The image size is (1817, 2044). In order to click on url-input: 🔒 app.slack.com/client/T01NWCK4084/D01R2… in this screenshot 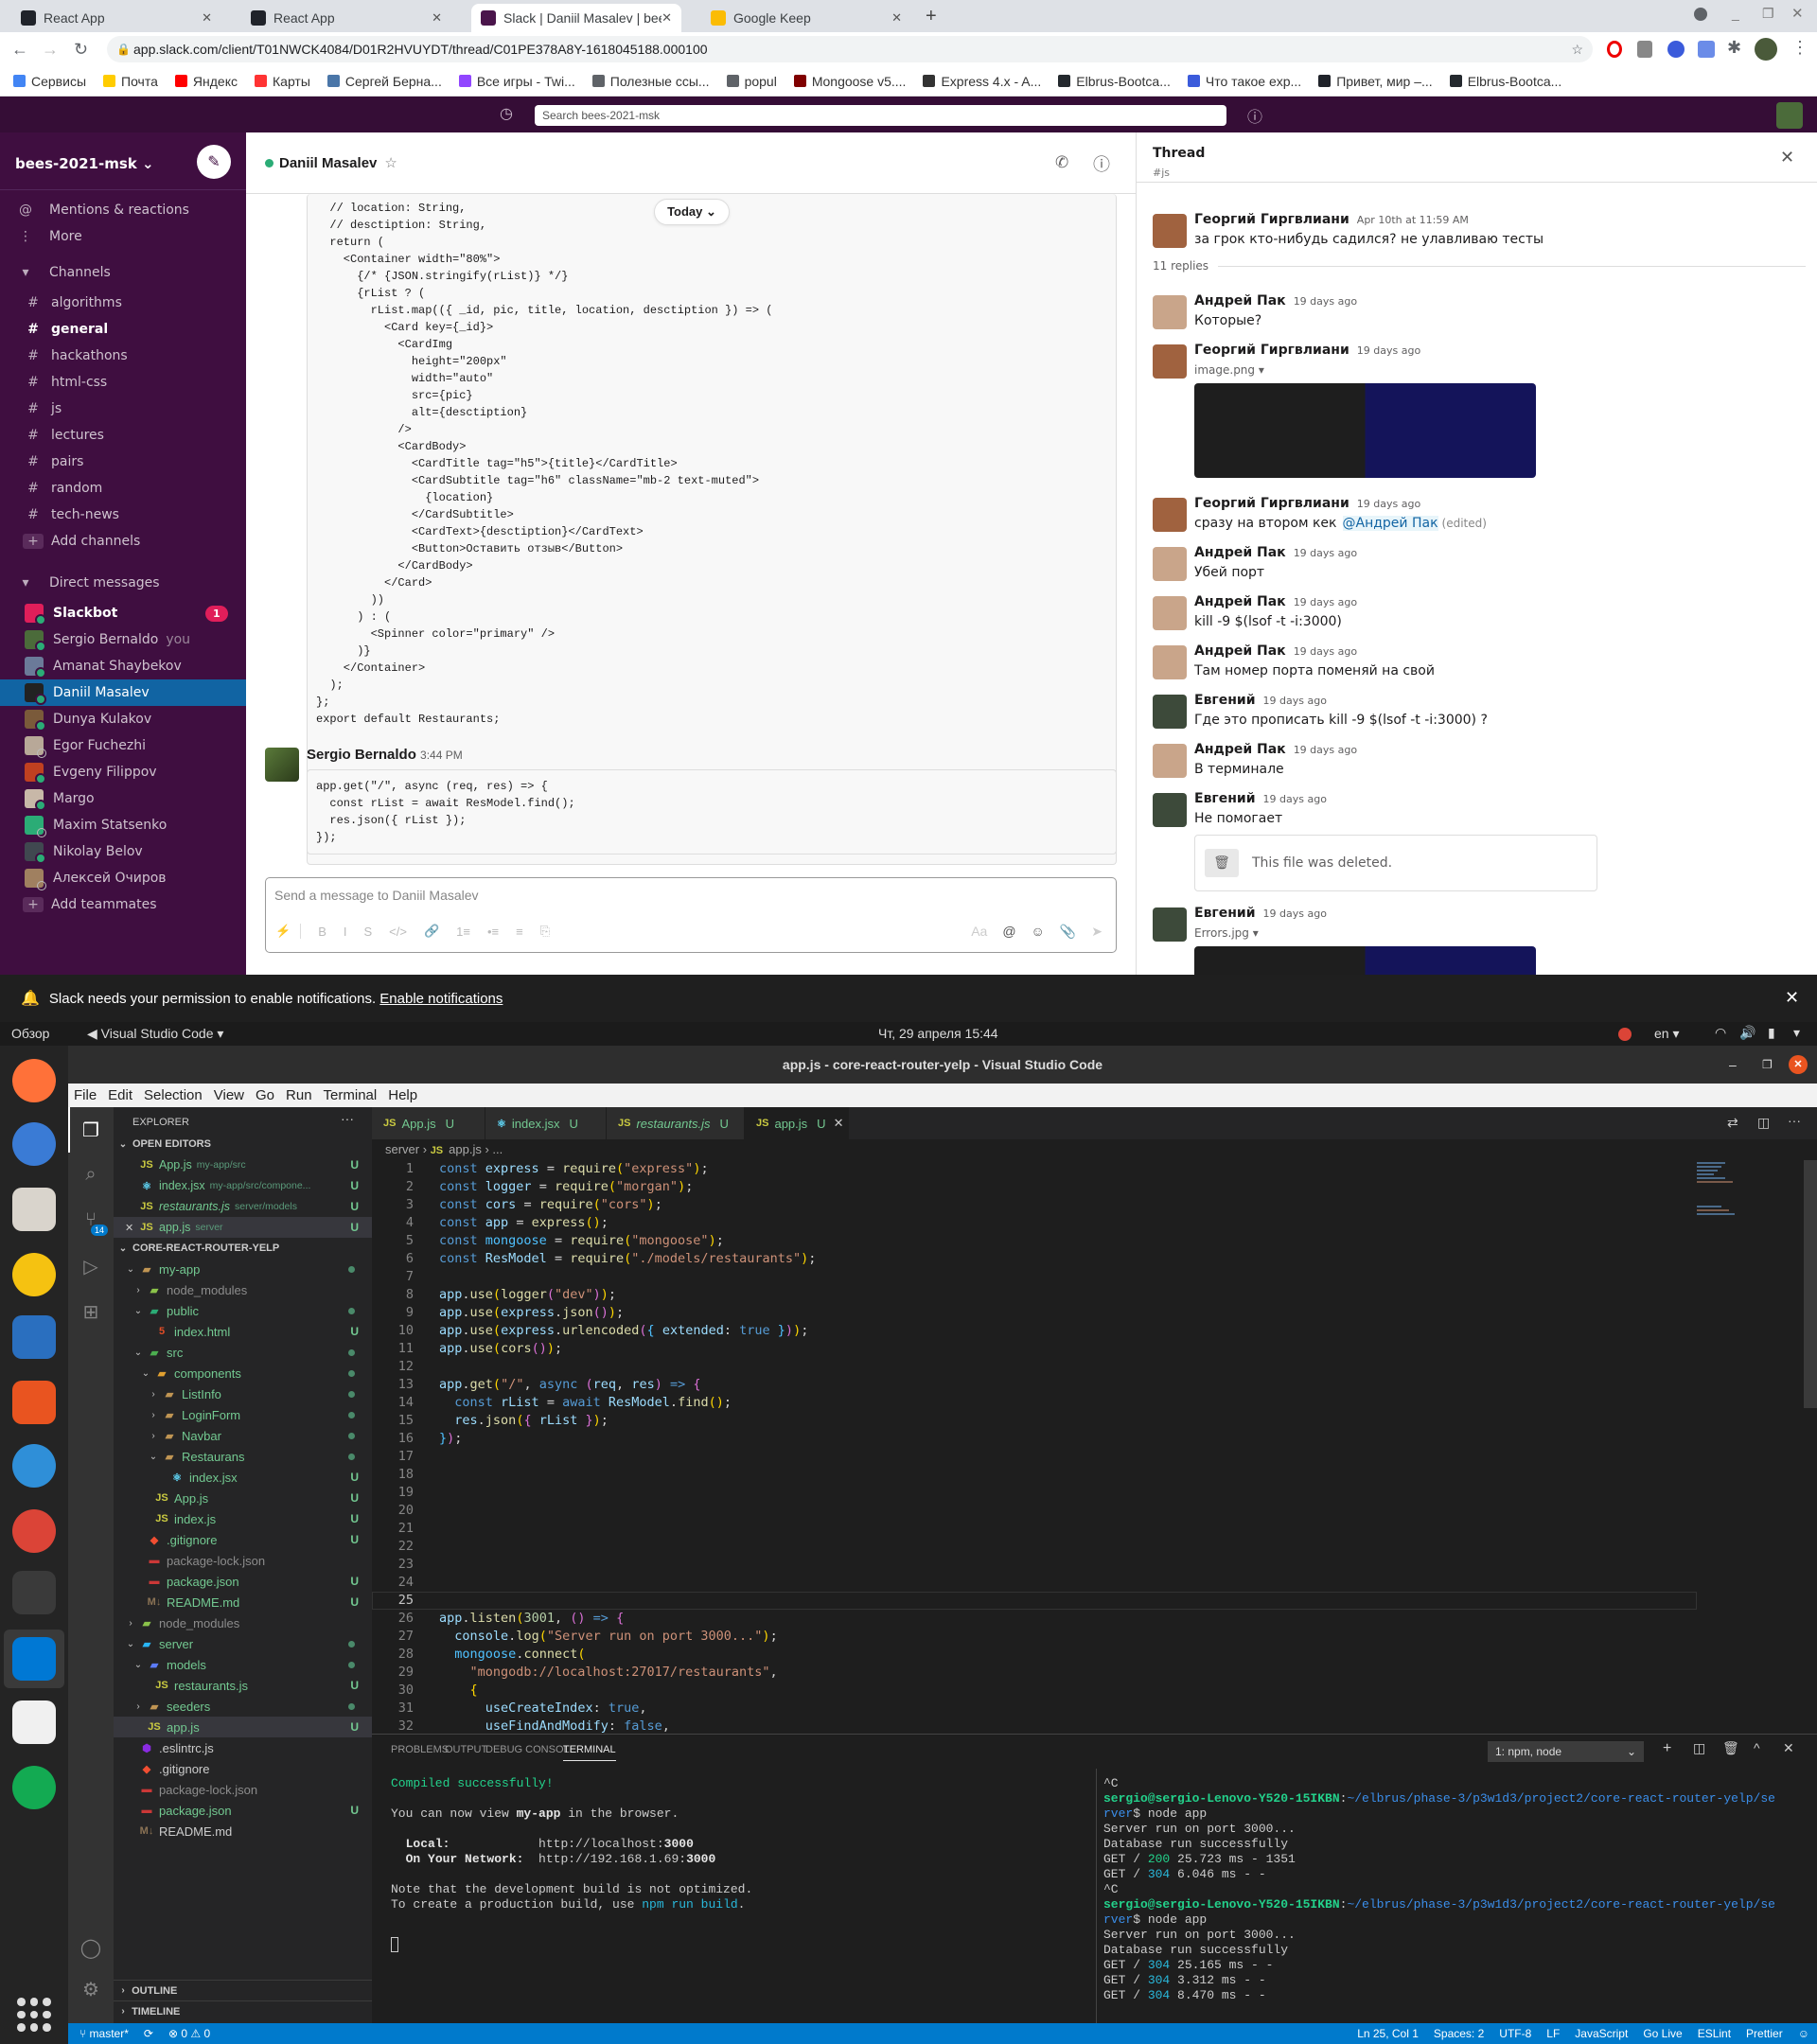, I will do `click(850, 49)`.